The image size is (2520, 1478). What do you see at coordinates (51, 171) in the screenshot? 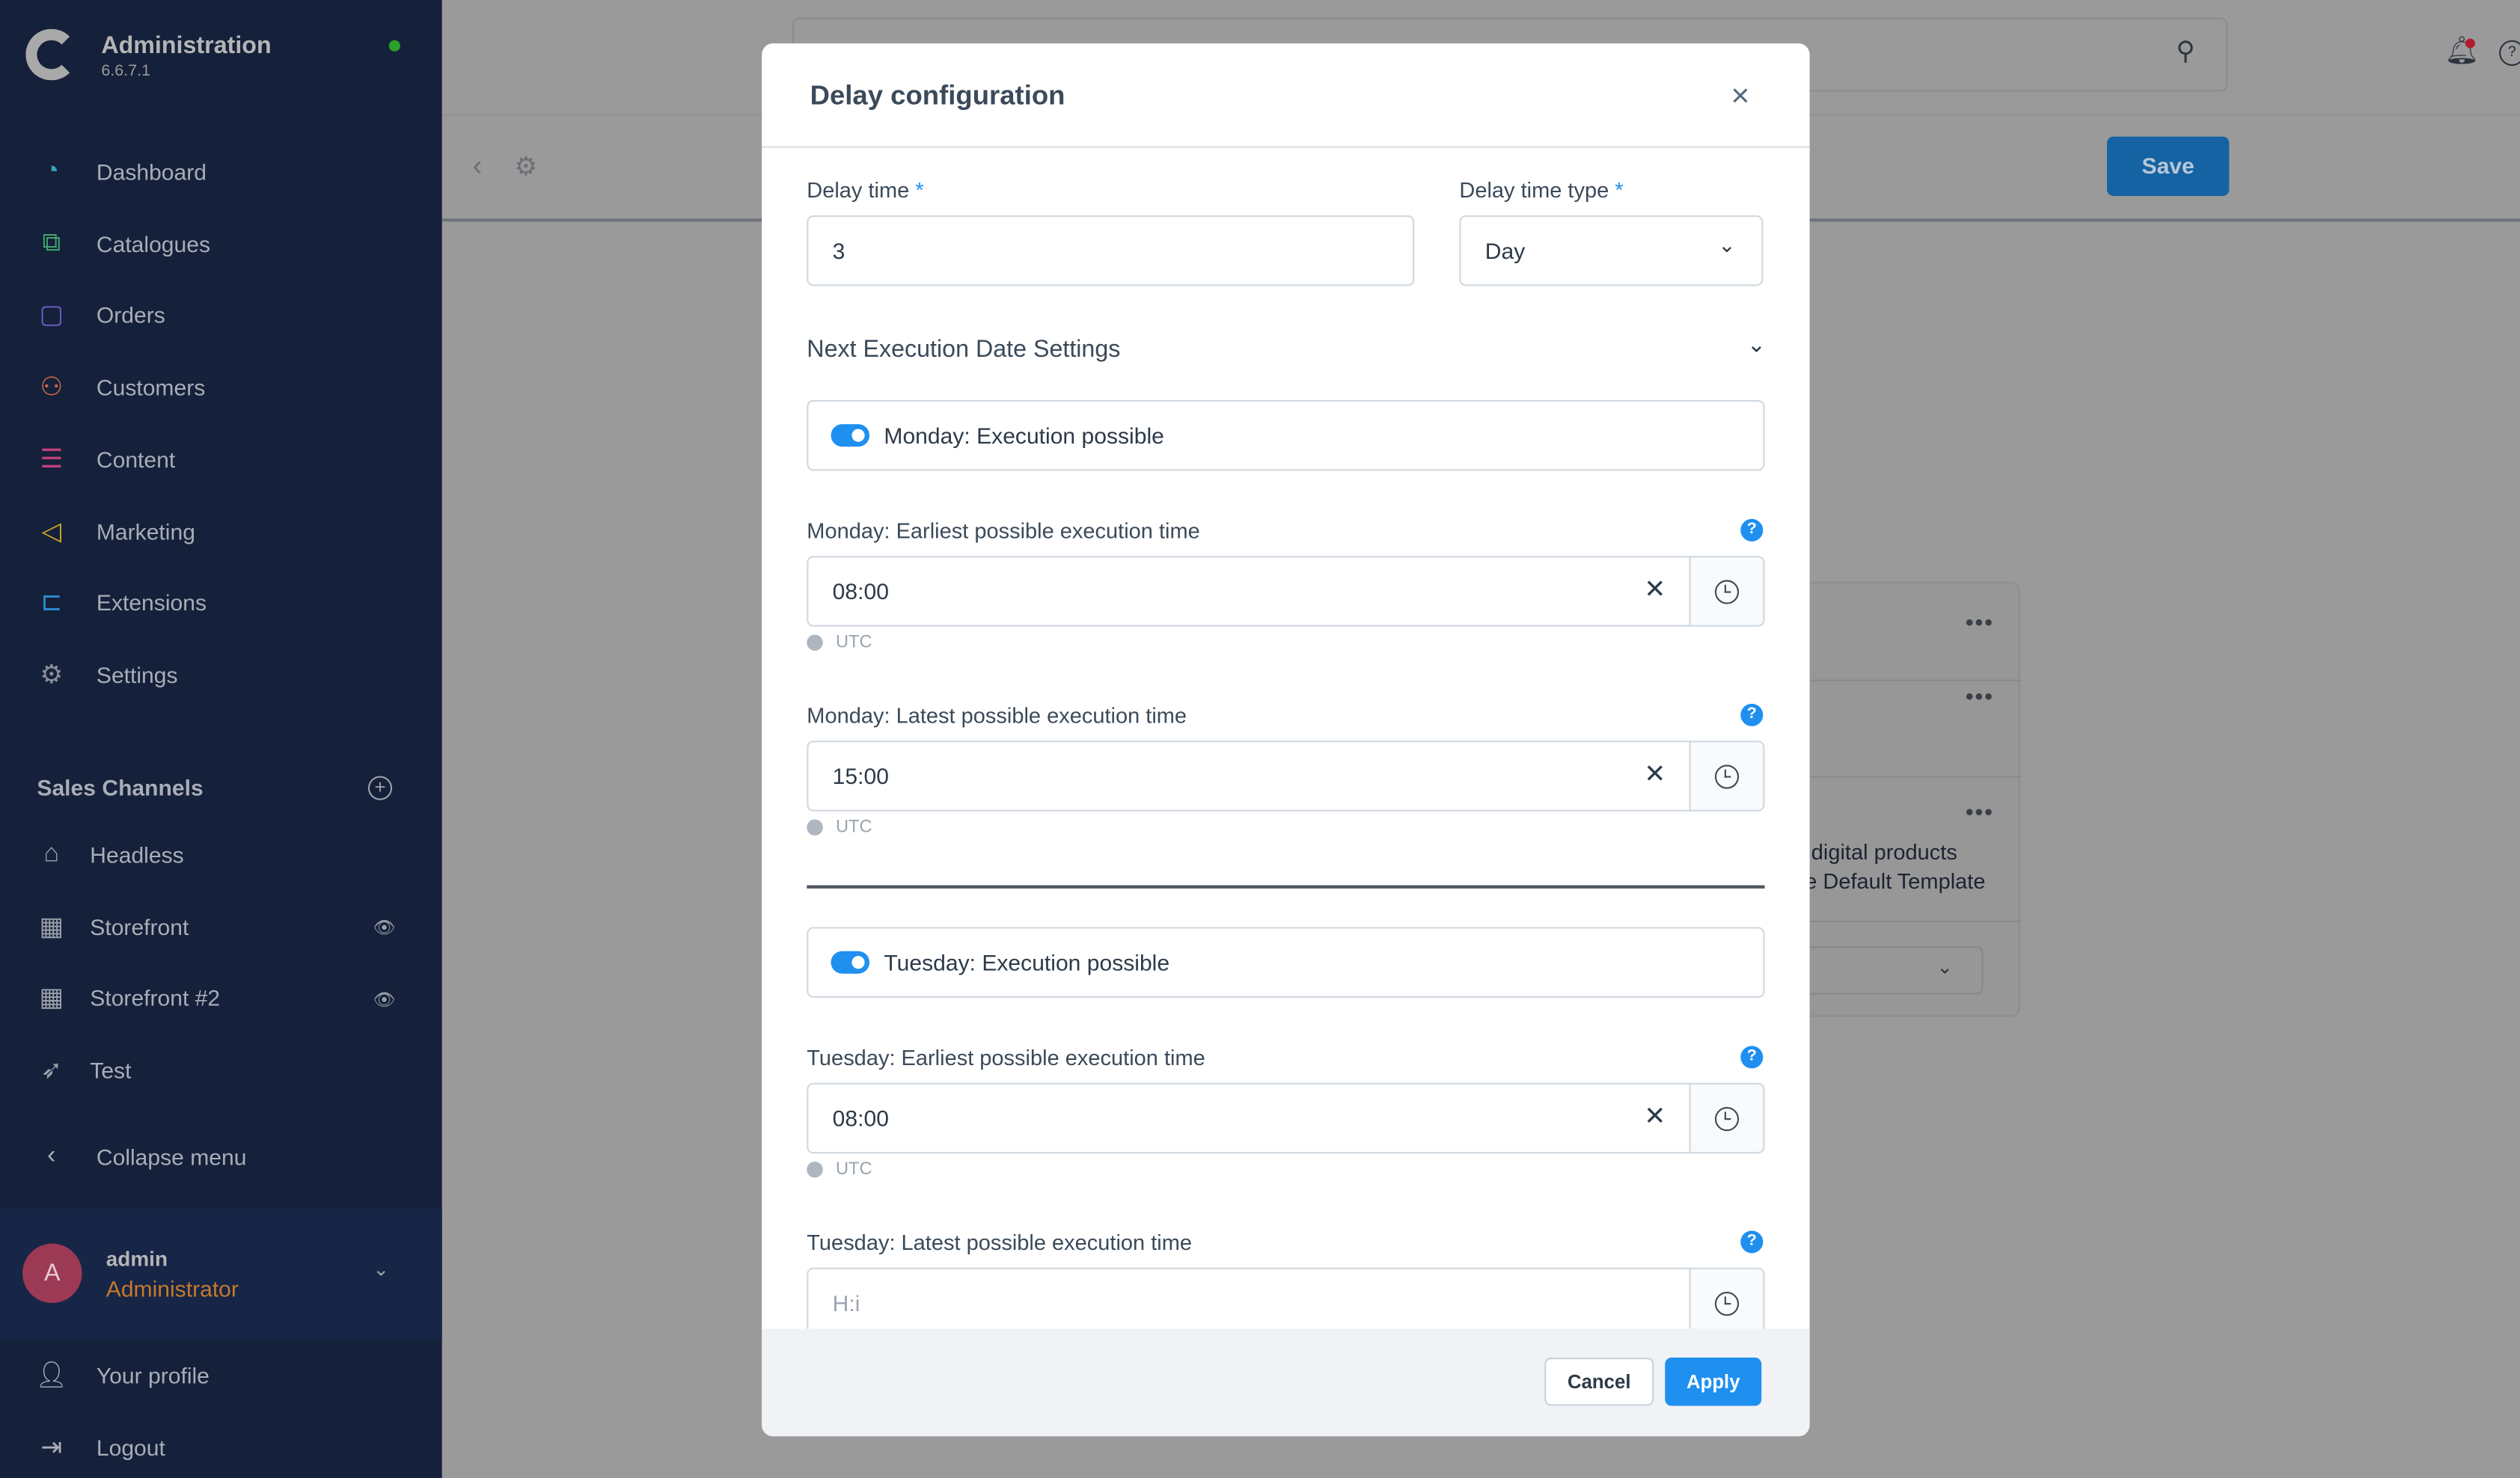
I see `gauge-icon: ◔` at bounding box center [51, 171].